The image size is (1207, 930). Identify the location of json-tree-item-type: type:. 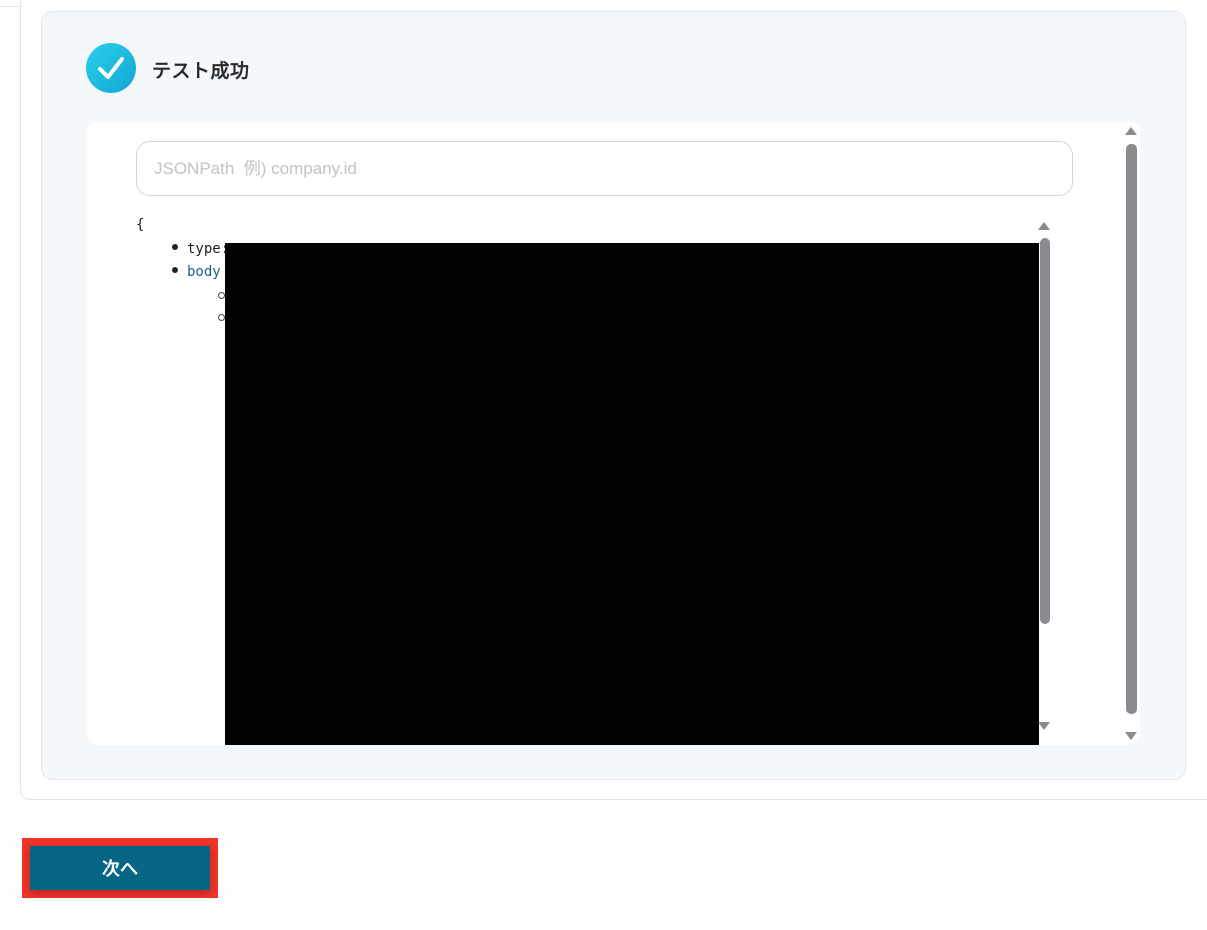
(200, 249).